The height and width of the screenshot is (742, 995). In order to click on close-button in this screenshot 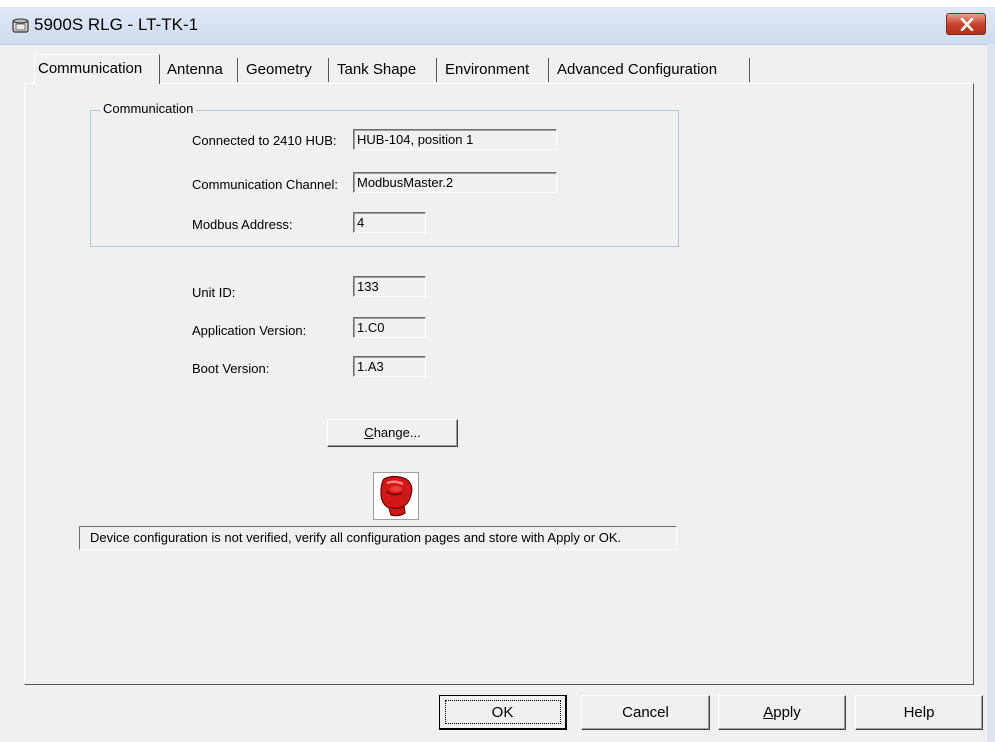, I will do `click(966, 24)`.